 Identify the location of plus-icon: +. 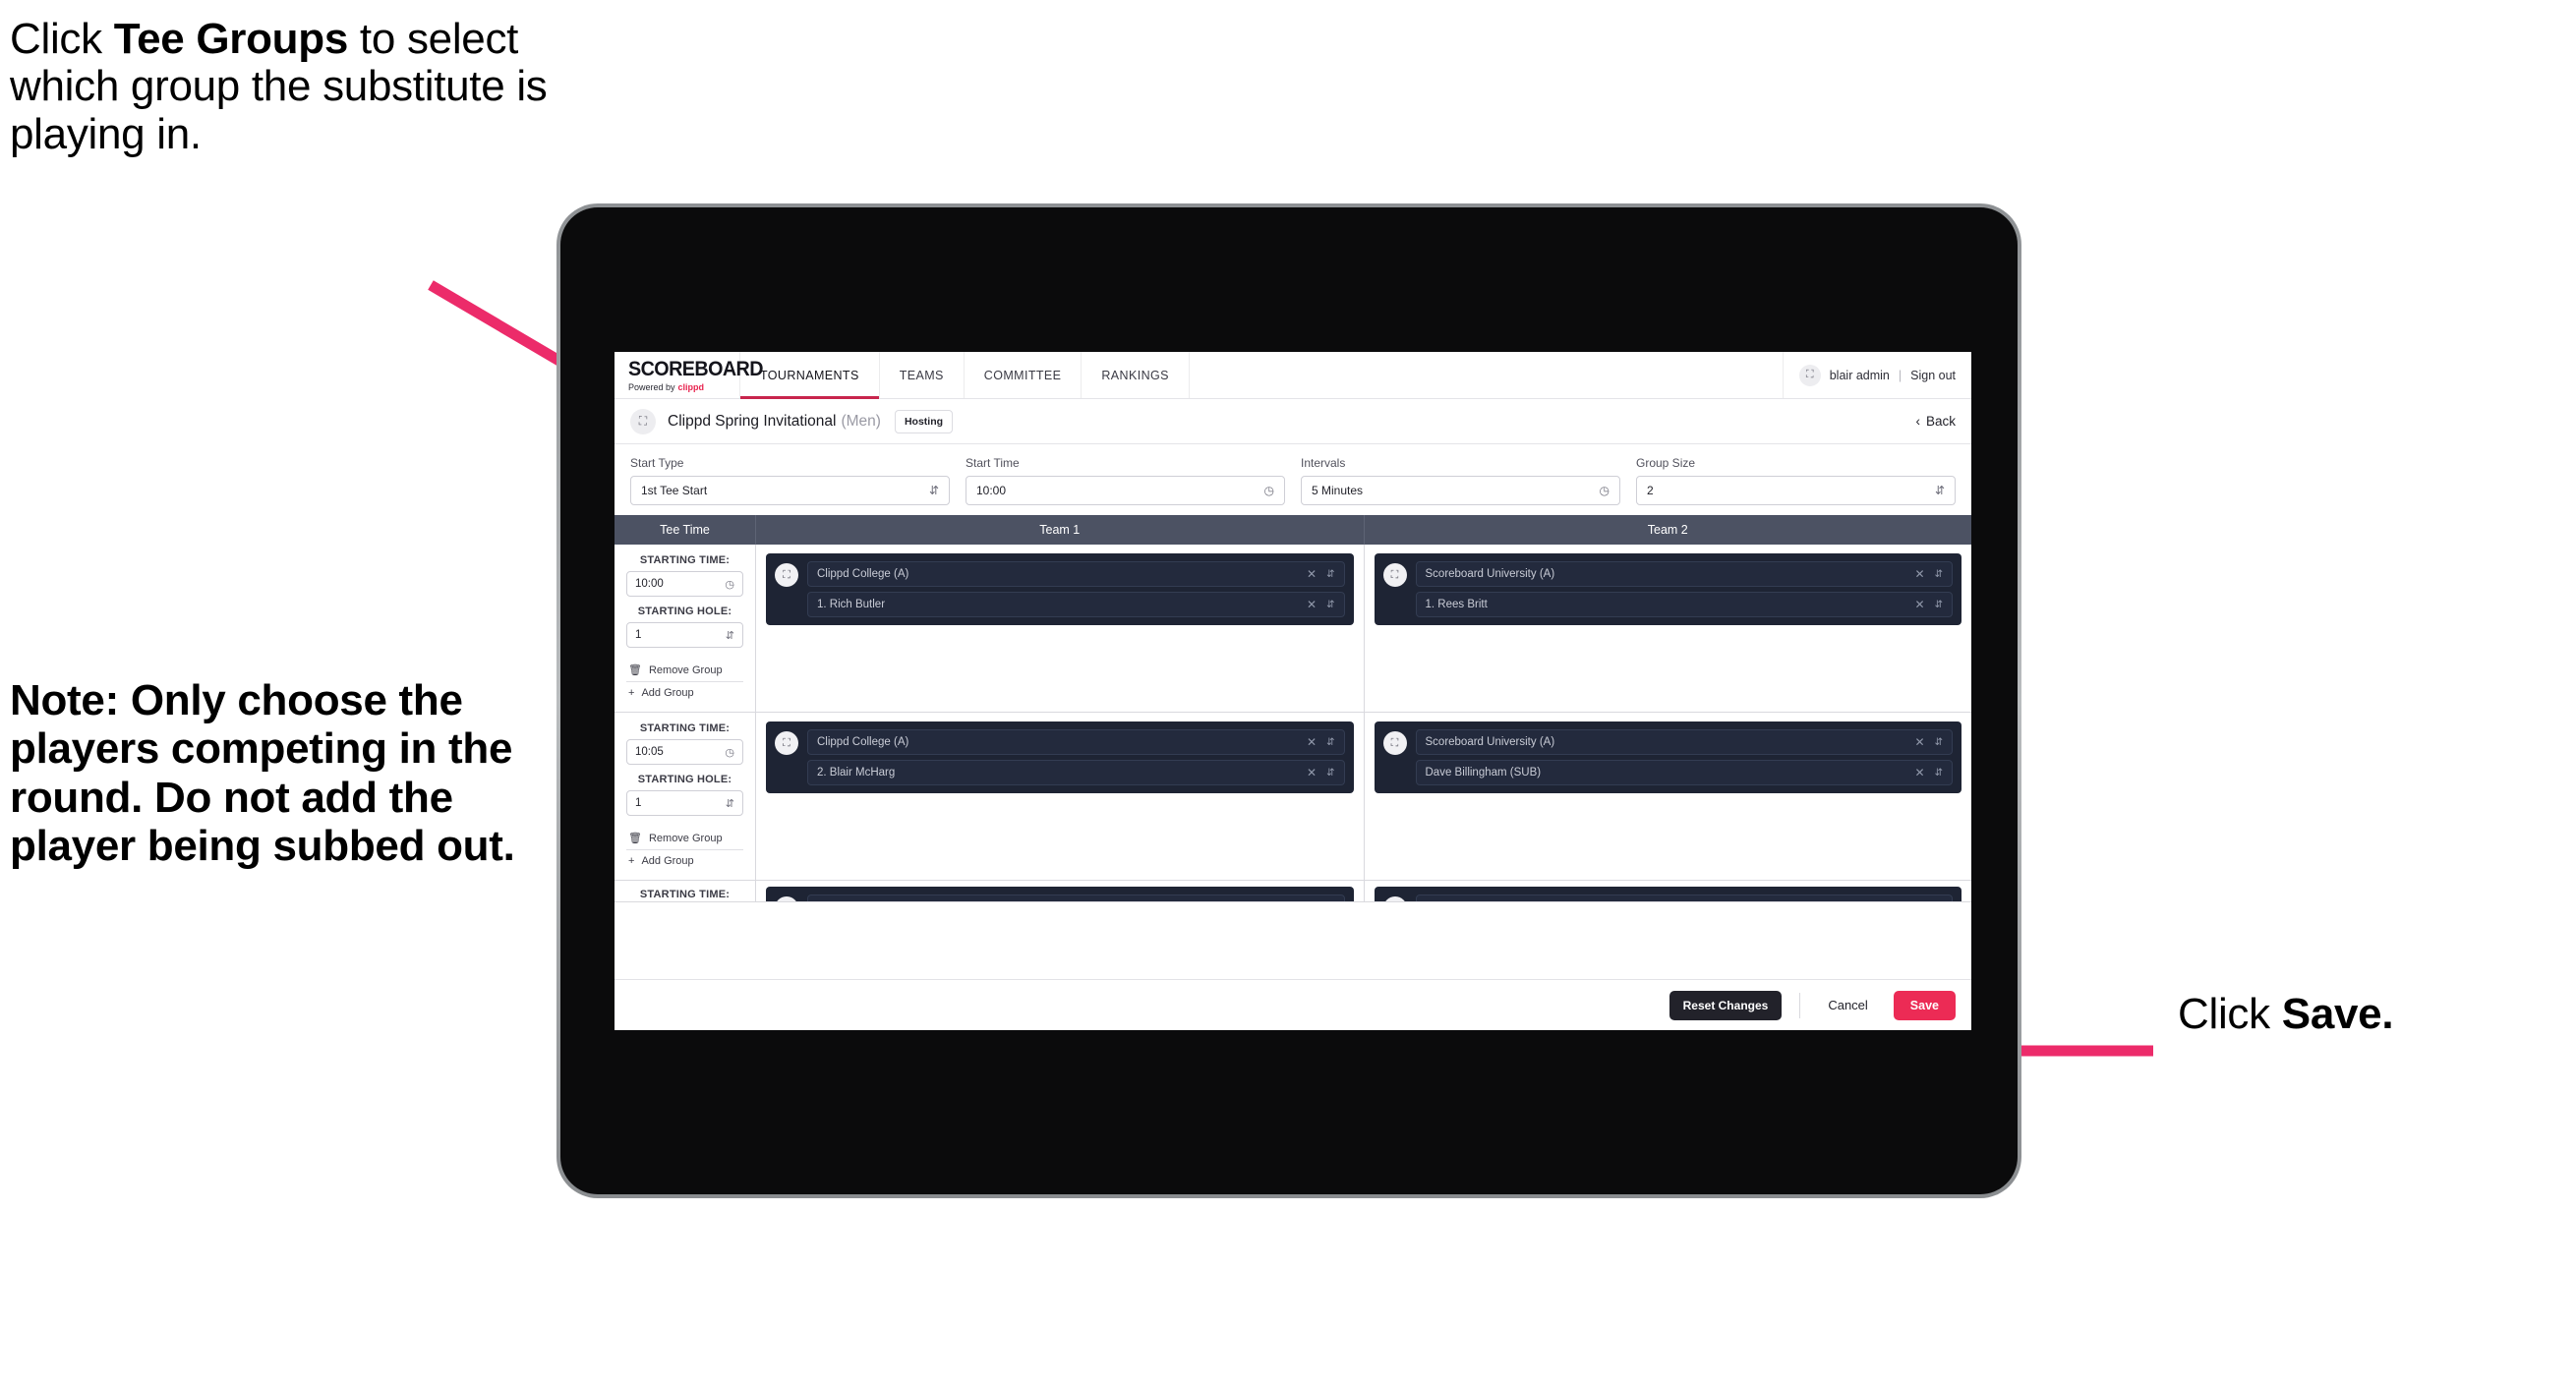
(631, 693).